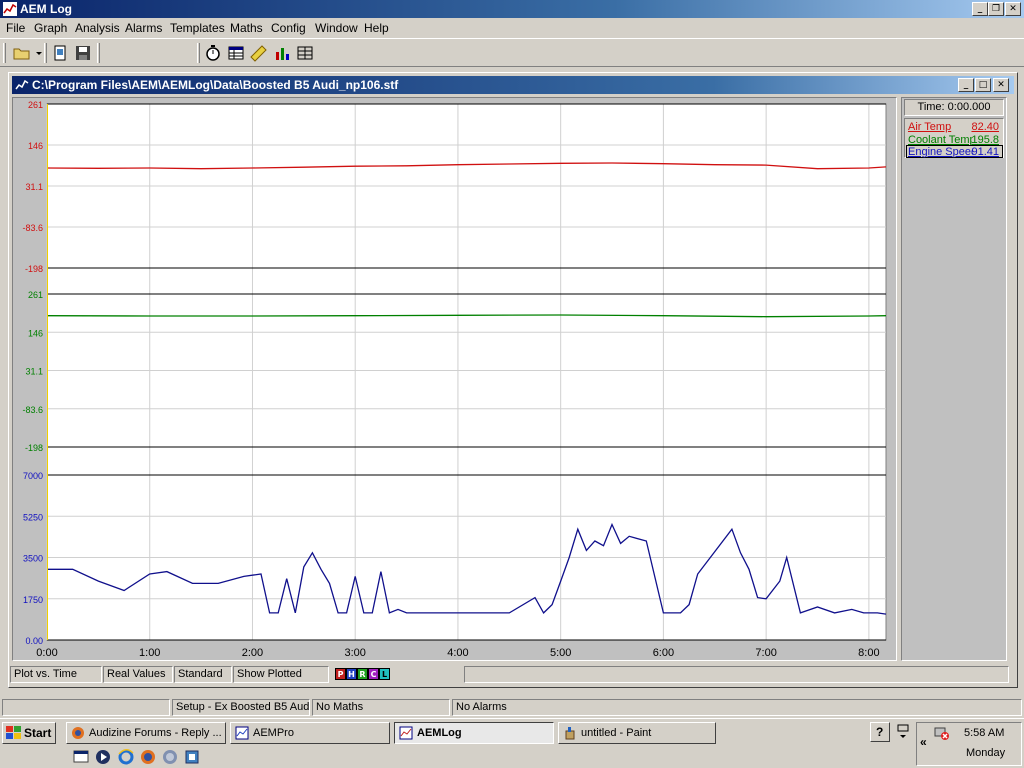 This screenshot has width=1024, height=768. Describe the element at coordinates (103, 757) in the screenshot. I see `media-player-icon` at that location.